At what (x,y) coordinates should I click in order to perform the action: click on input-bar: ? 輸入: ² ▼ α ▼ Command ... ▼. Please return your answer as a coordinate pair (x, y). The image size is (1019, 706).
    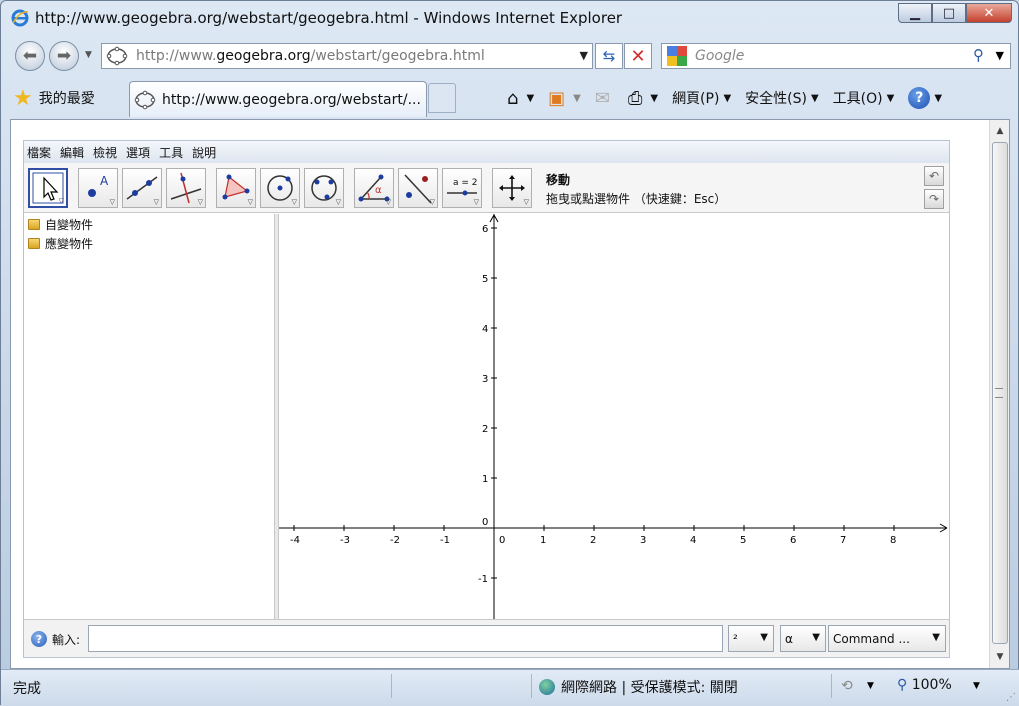
    Looking at the image, I should click on (486, 638).